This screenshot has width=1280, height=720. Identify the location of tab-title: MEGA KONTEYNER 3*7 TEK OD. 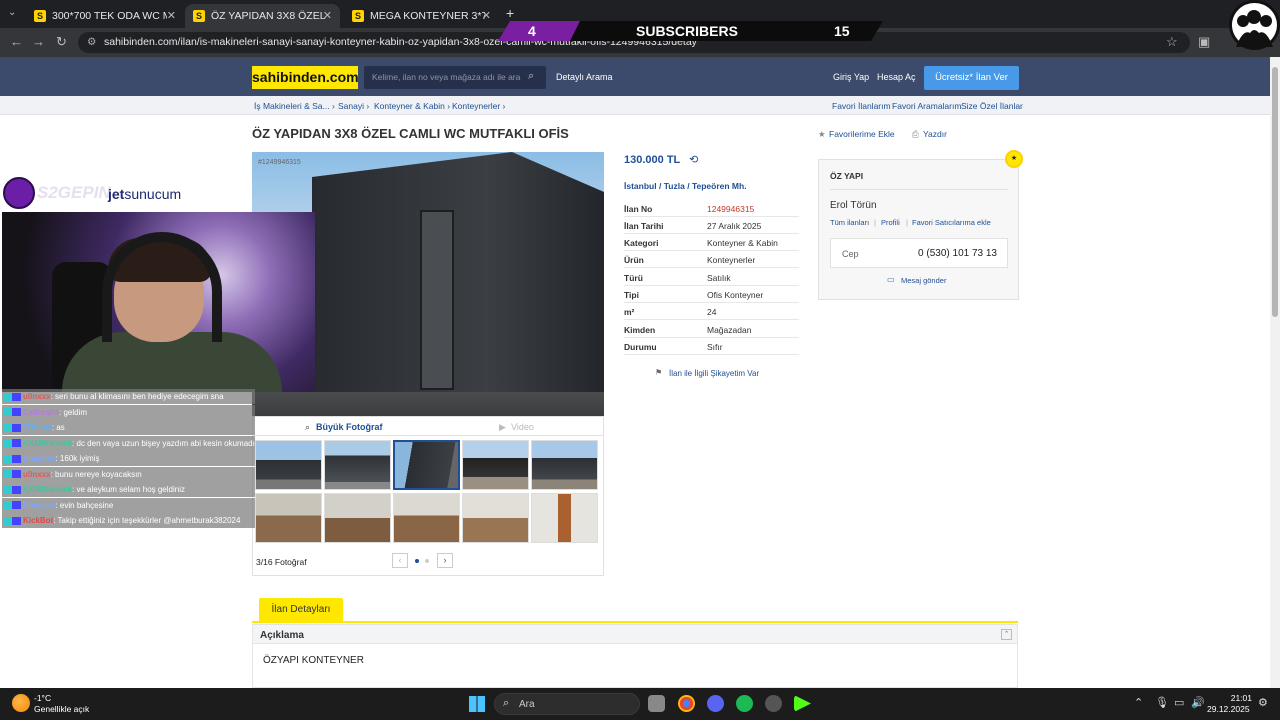
(427, 16).